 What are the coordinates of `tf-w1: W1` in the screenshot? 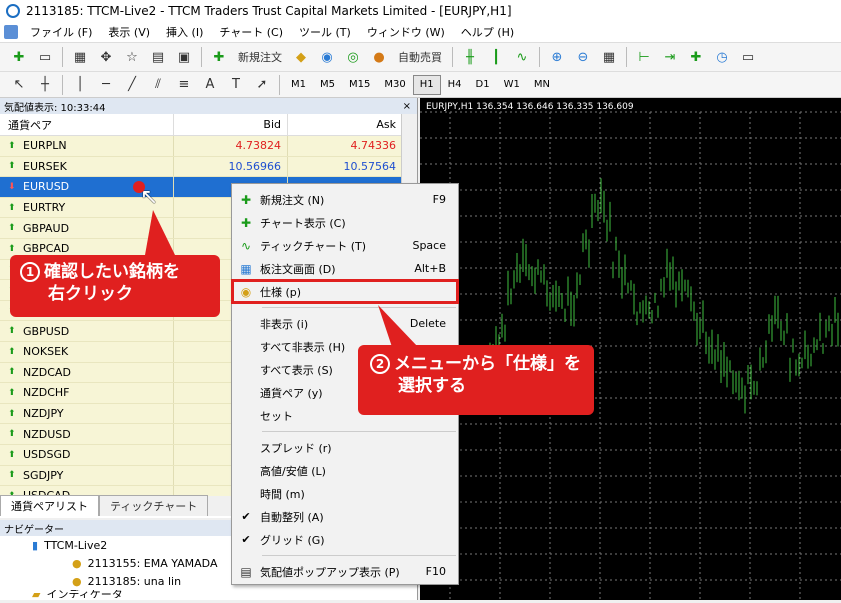 It's located at (512, 85).